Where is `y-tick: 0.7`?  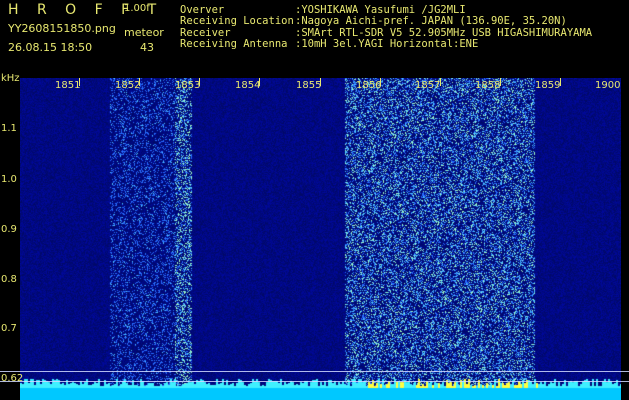
y-tick: 0.7 is located at coordinates (9, 328).